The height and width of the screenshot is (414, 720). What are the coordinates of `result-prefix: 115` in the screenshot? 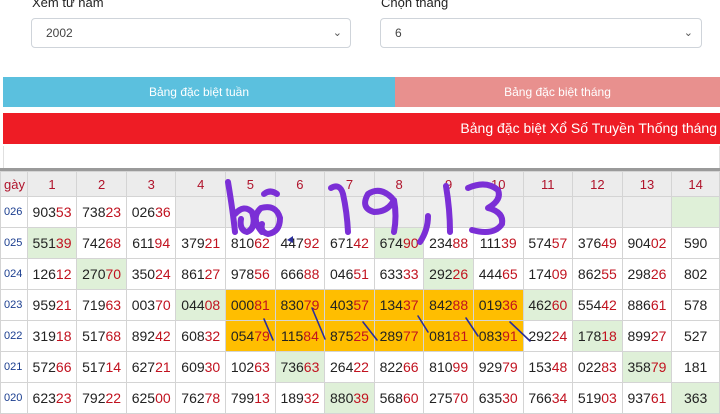 It's located at (292, 336).